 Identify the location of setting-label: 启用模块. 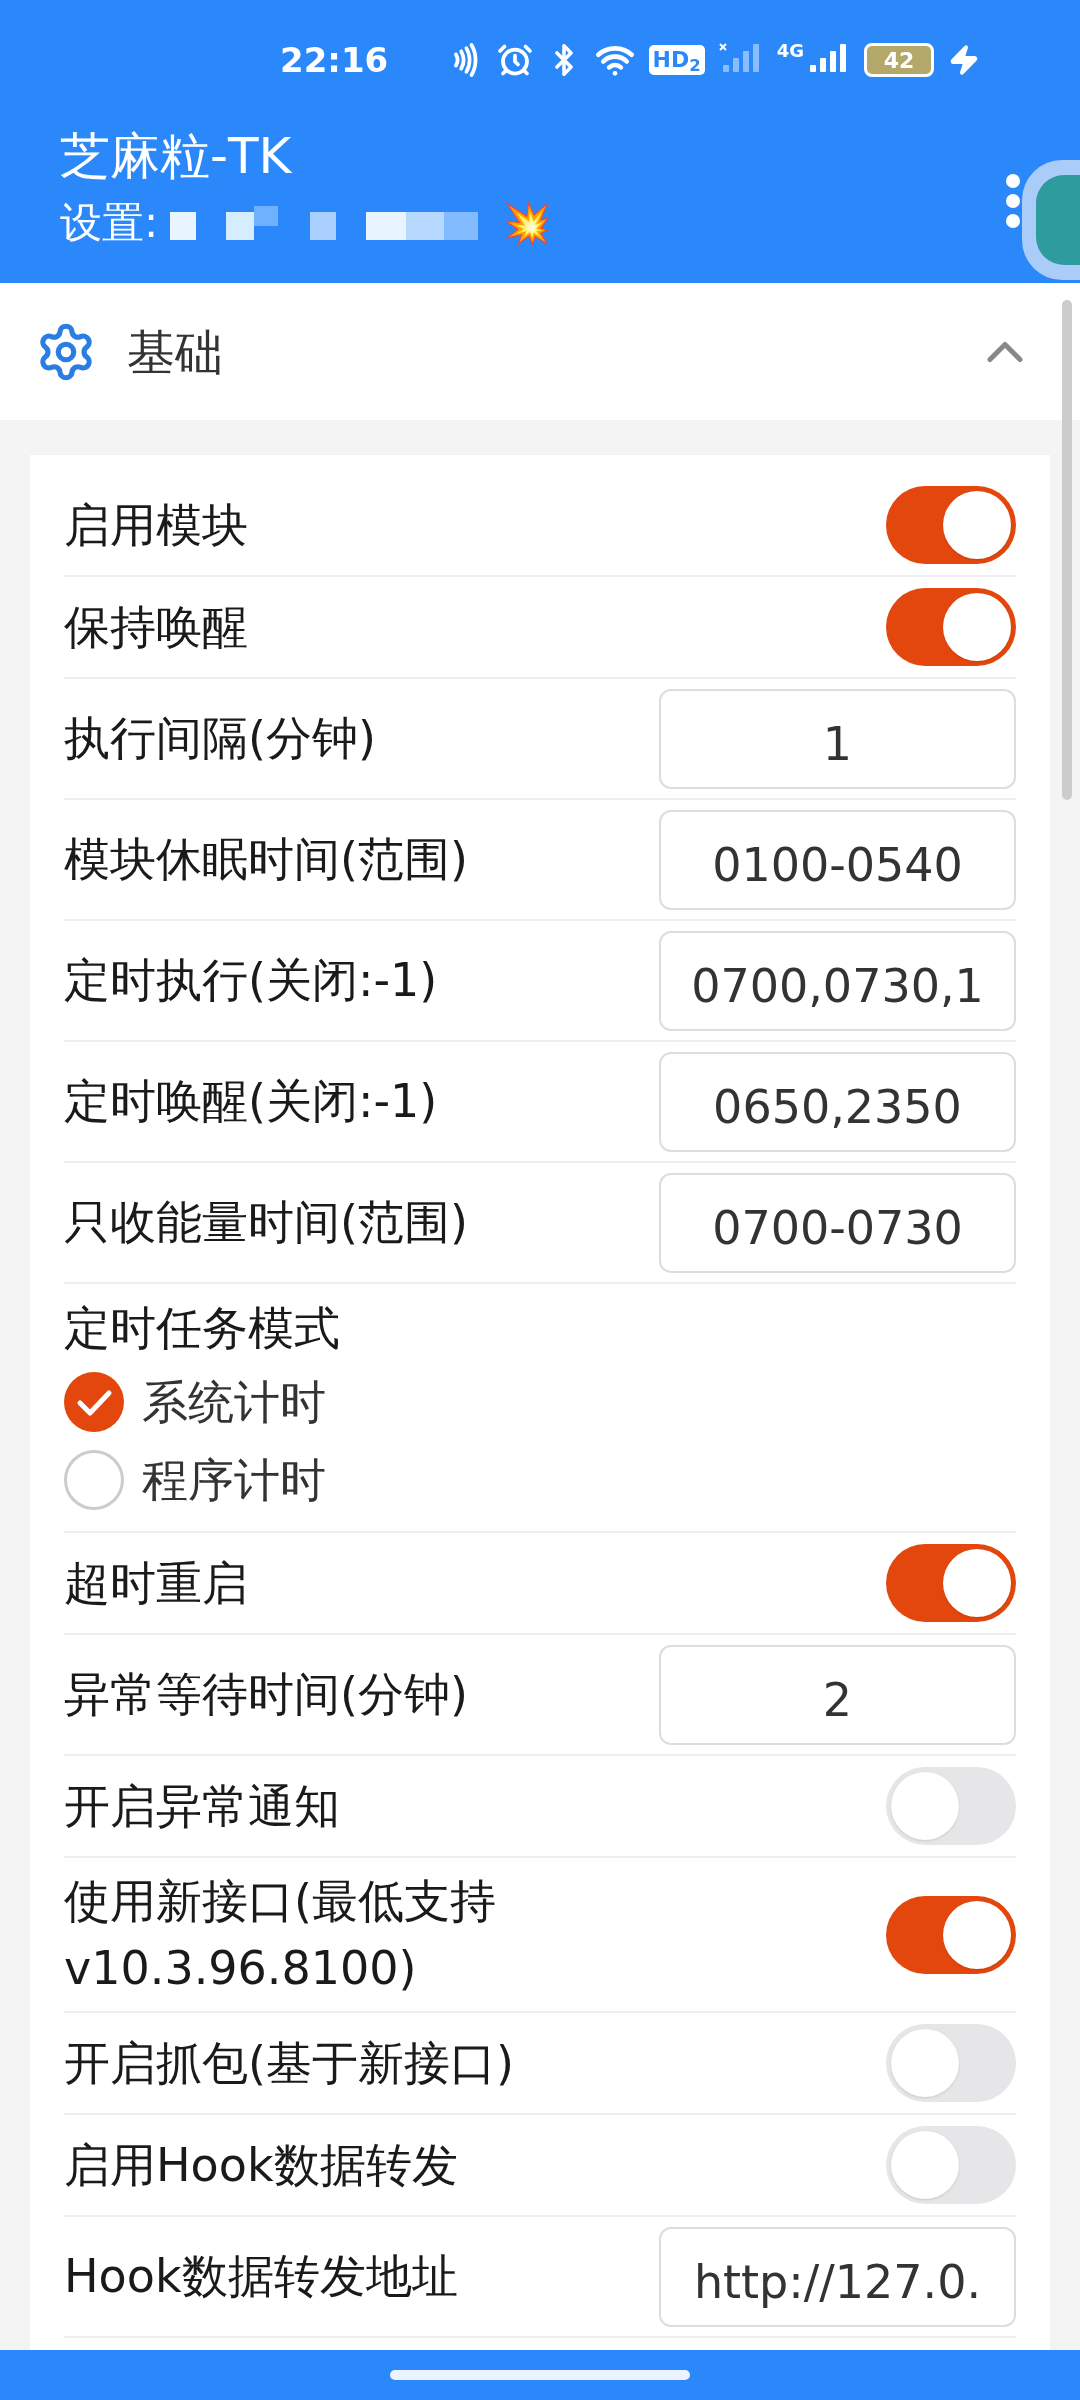
(156, 525).